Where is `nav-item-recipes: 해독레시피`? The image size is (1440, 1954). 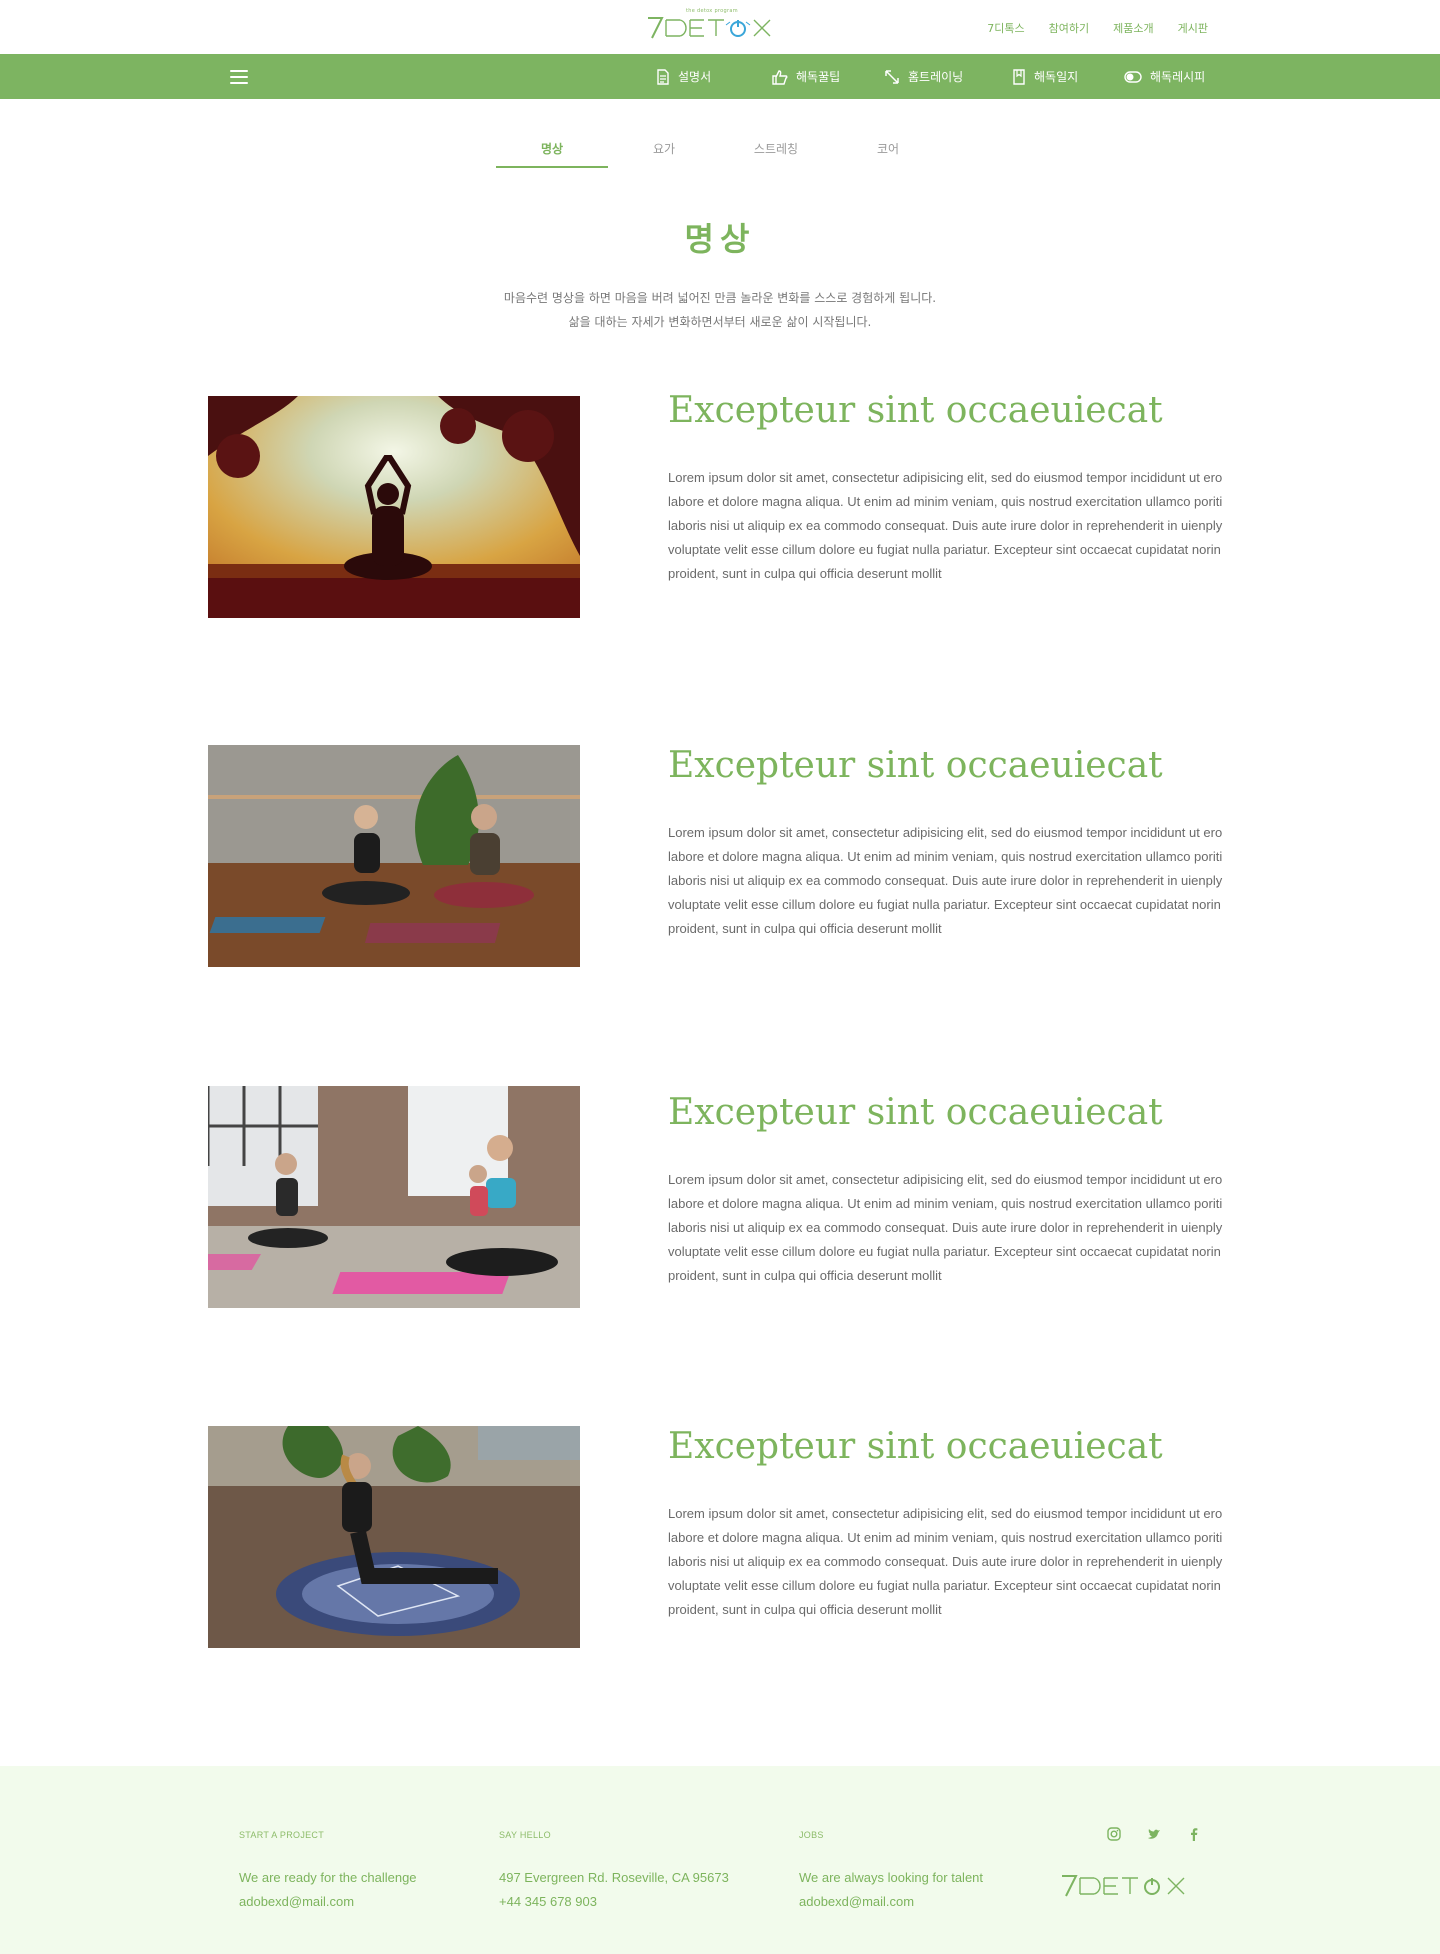 nav-item-recipes: 해독레시피 is located at coordinates (1174, 76).